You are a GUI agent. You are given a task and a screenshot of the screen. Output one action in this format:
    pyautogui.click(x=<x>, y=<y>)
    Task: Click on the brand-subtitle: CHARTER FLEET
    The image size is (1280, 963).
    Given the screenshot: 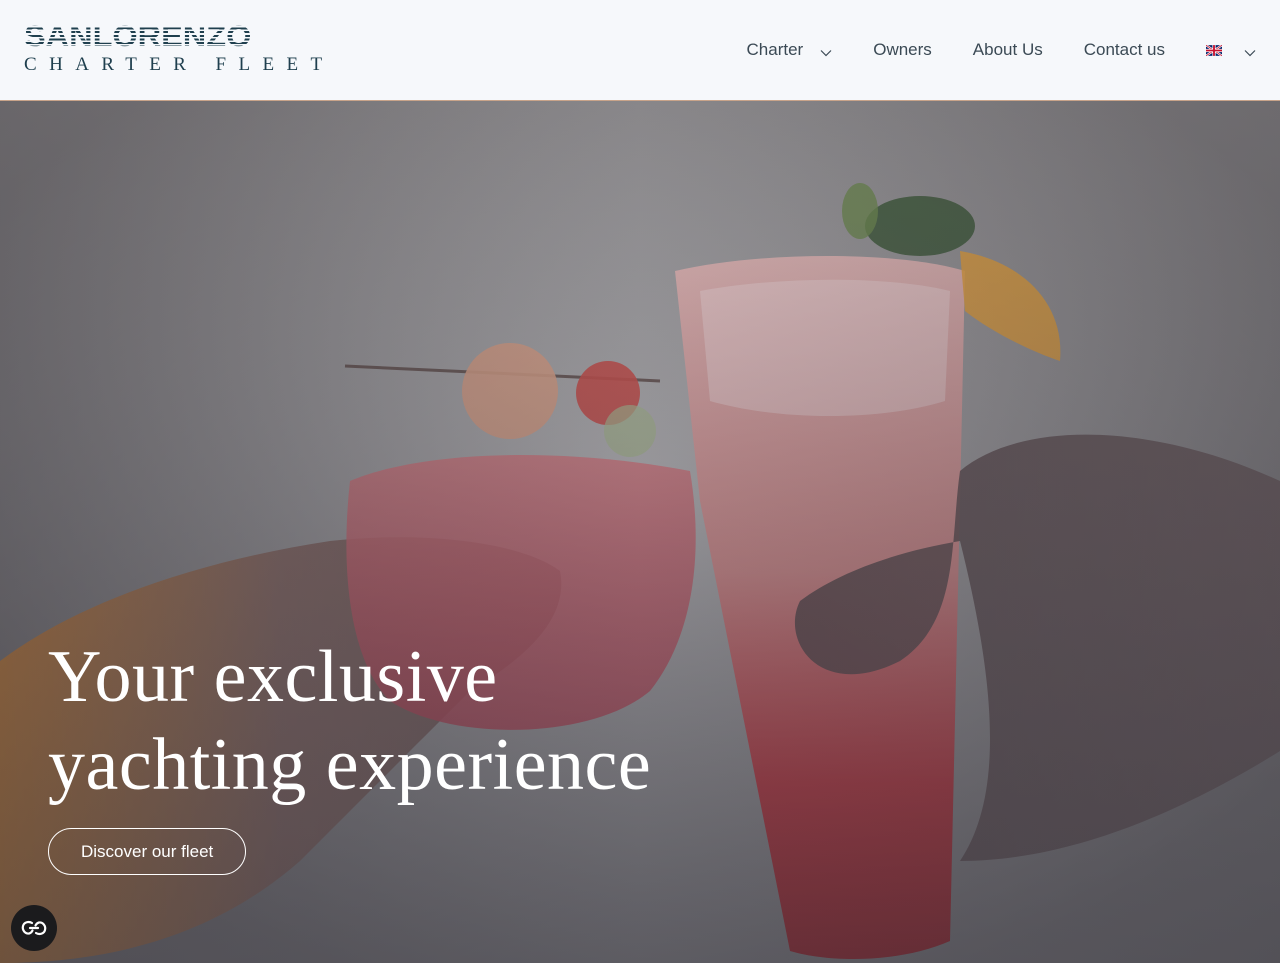 What is the action you would take?
    pyautogui.click(x=179, y=64)
    